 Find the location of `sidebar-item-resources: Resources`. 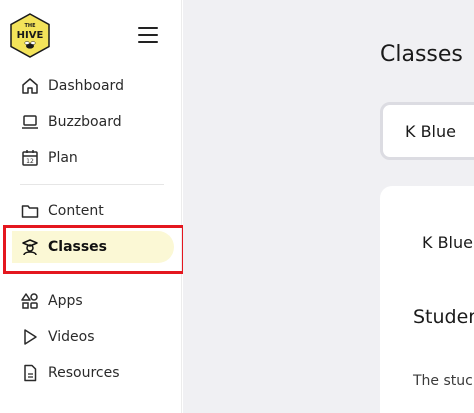

sidebar-item-resources: Resources is located at coordinates (93, 373).